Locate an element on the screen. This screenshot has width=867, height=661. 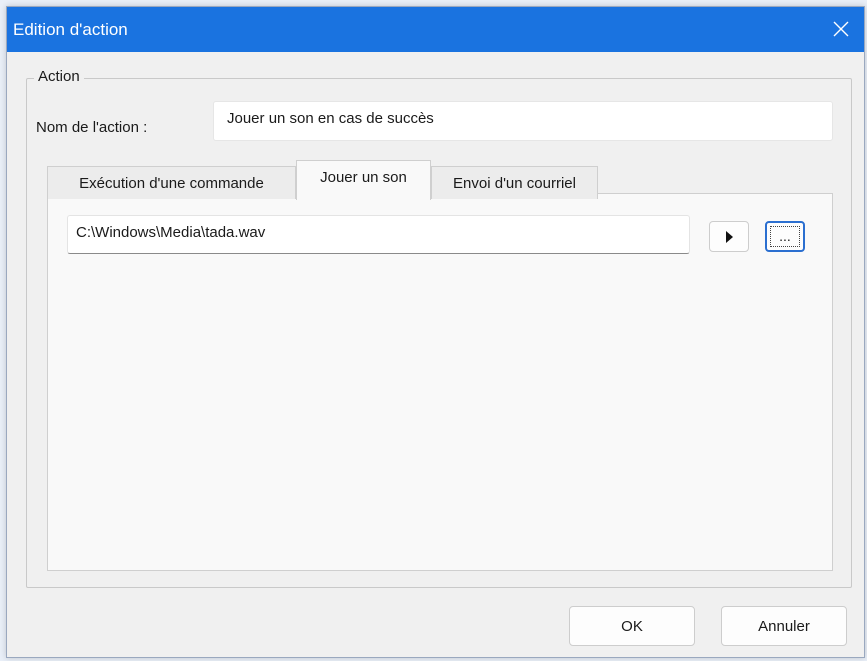
close-button is located at coordinates (841, 29).